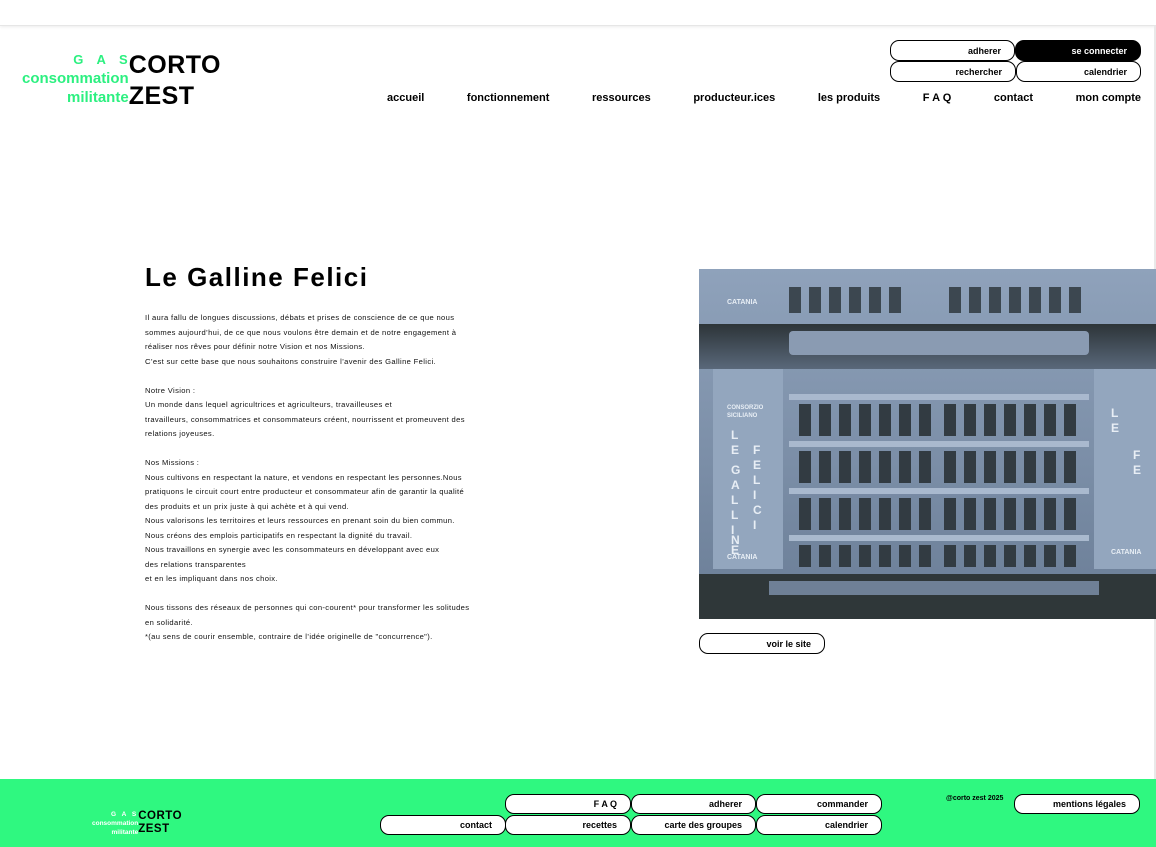 The width and height of the screenshot is (1156, 847). Describe the element at coordinates (508, 98) in the screenshot. I see `nav-fonctionnement: fonctionnement` at that location.